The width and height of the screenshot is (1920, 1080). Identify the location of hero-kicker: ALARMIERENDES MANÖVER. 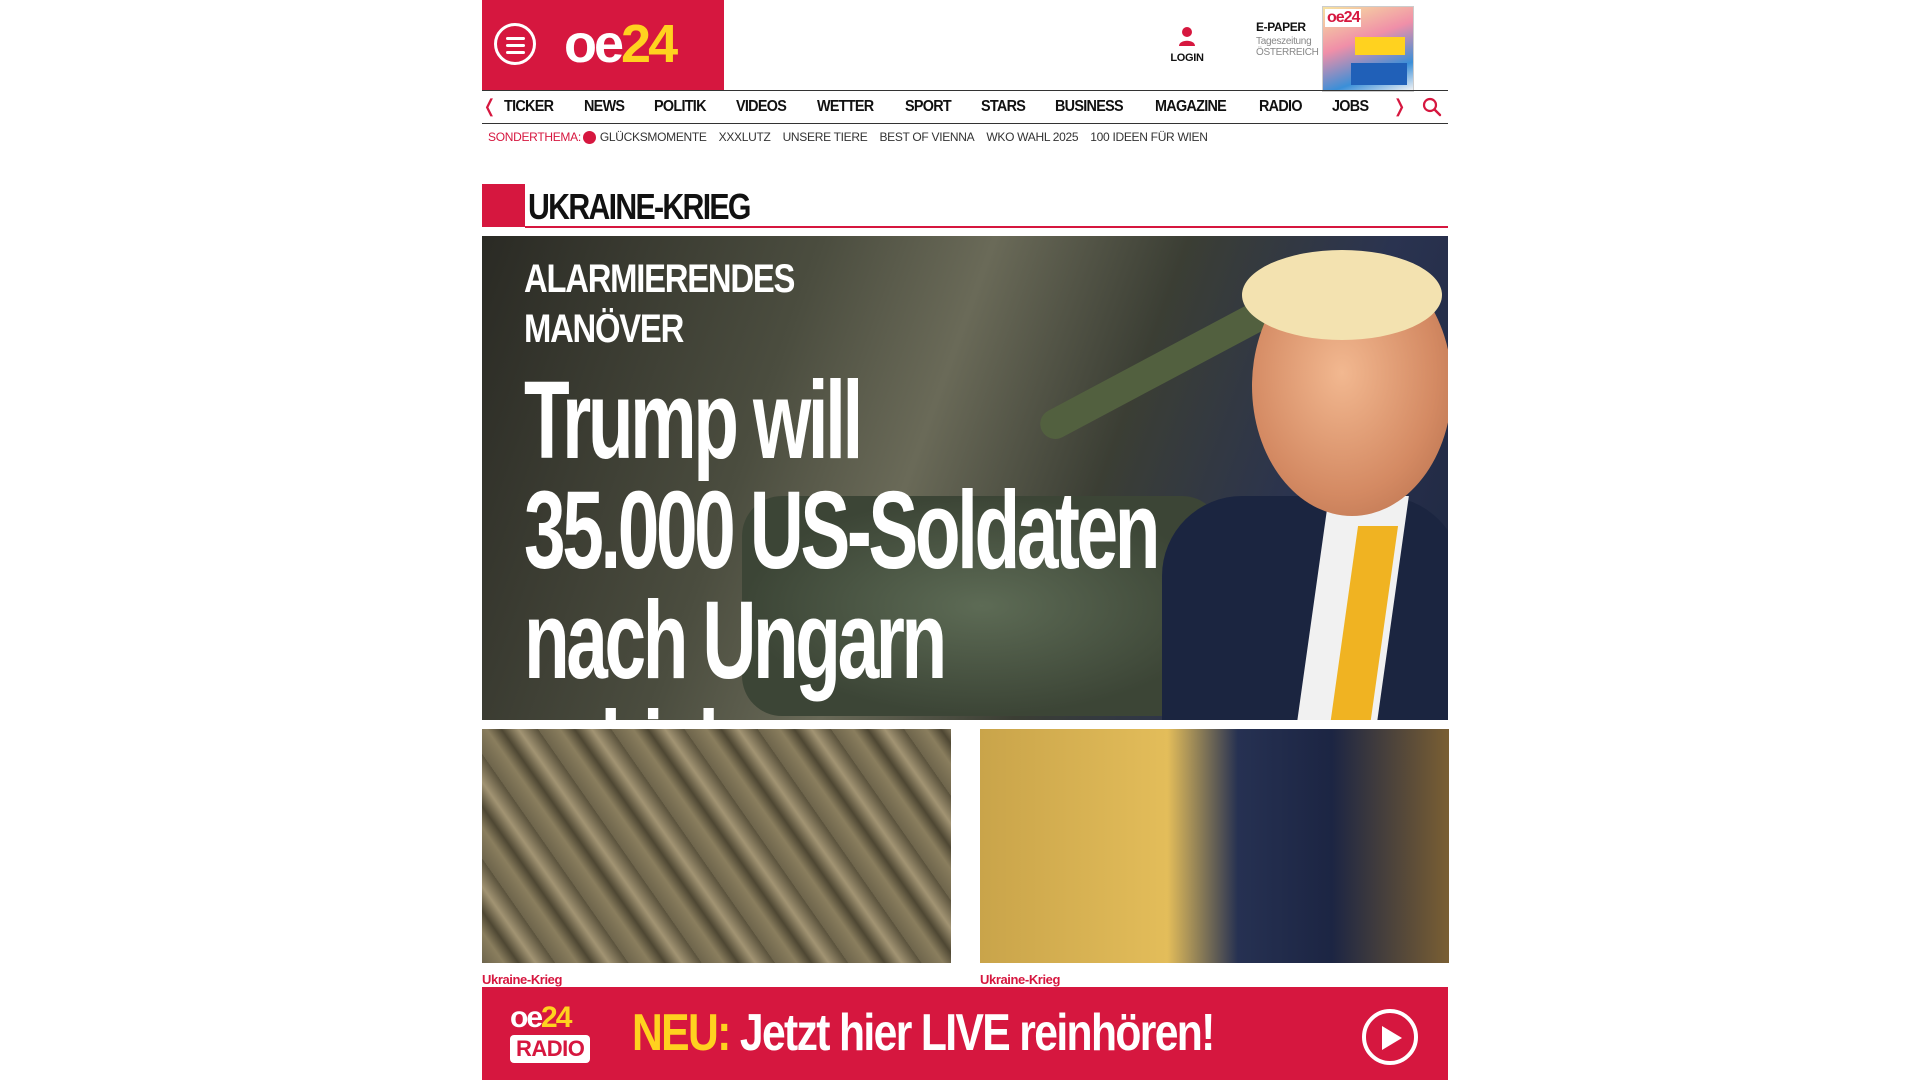
(659, 304).